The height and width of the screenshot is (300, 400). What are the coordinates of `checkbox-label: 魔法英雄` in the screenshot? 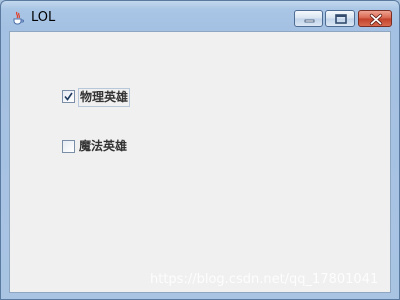 It's located at (103, 146).